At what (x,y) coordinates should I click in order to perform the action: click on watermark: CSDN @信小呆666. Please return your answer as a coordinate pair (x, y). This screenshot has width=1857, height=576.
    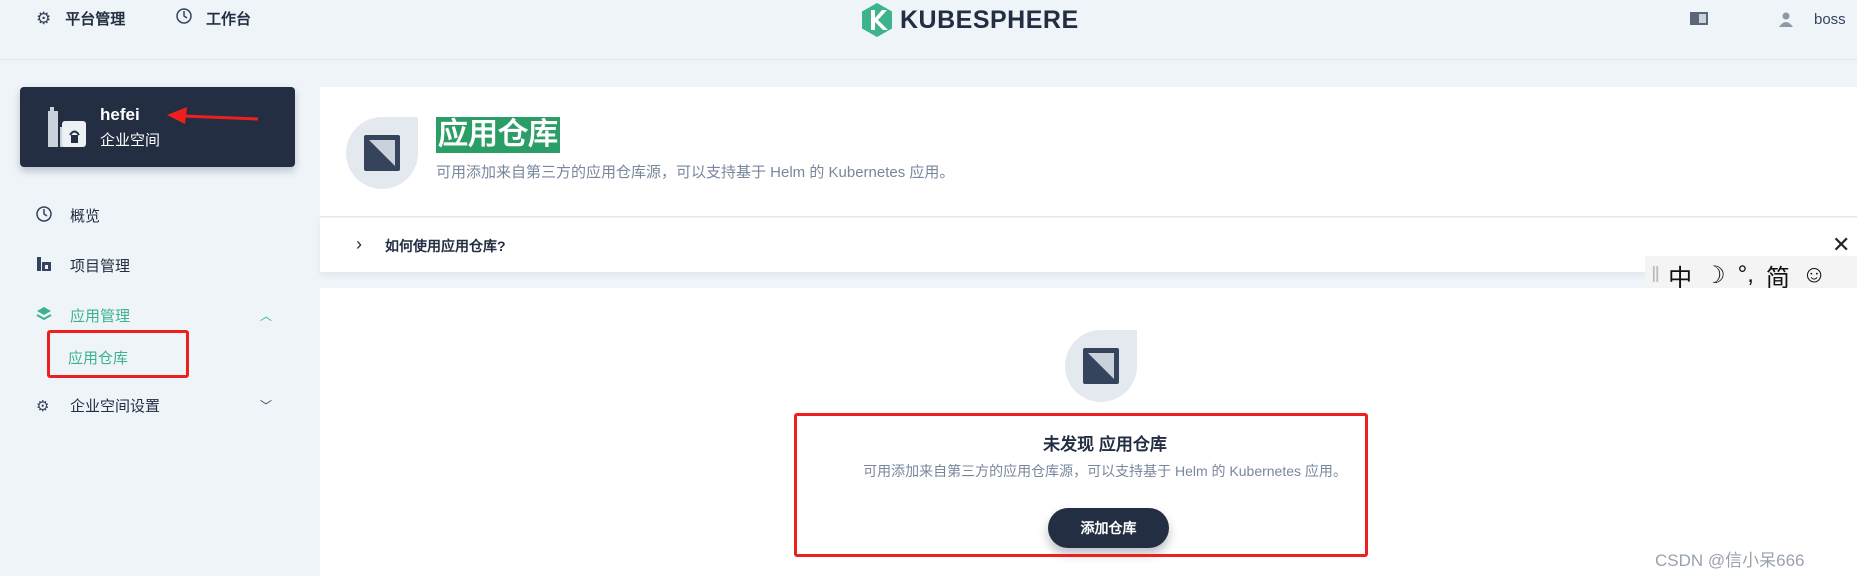
    Looking at the image, I should click on (1730, 560).